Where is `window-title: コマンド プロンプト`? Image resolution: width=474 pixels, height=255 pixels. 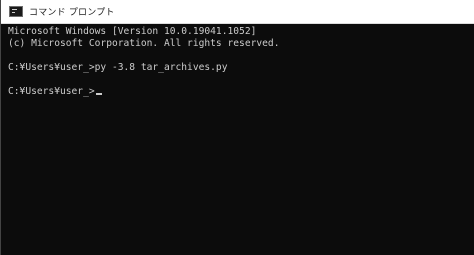 window-title: コマンド プロンプト is located at coordinates (72, 13).